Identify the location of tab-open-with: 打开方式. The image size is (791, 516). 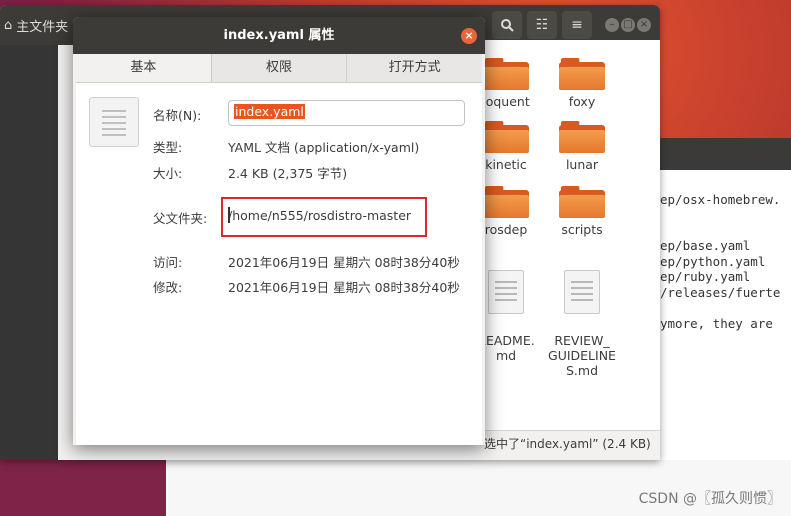
(415, 68).